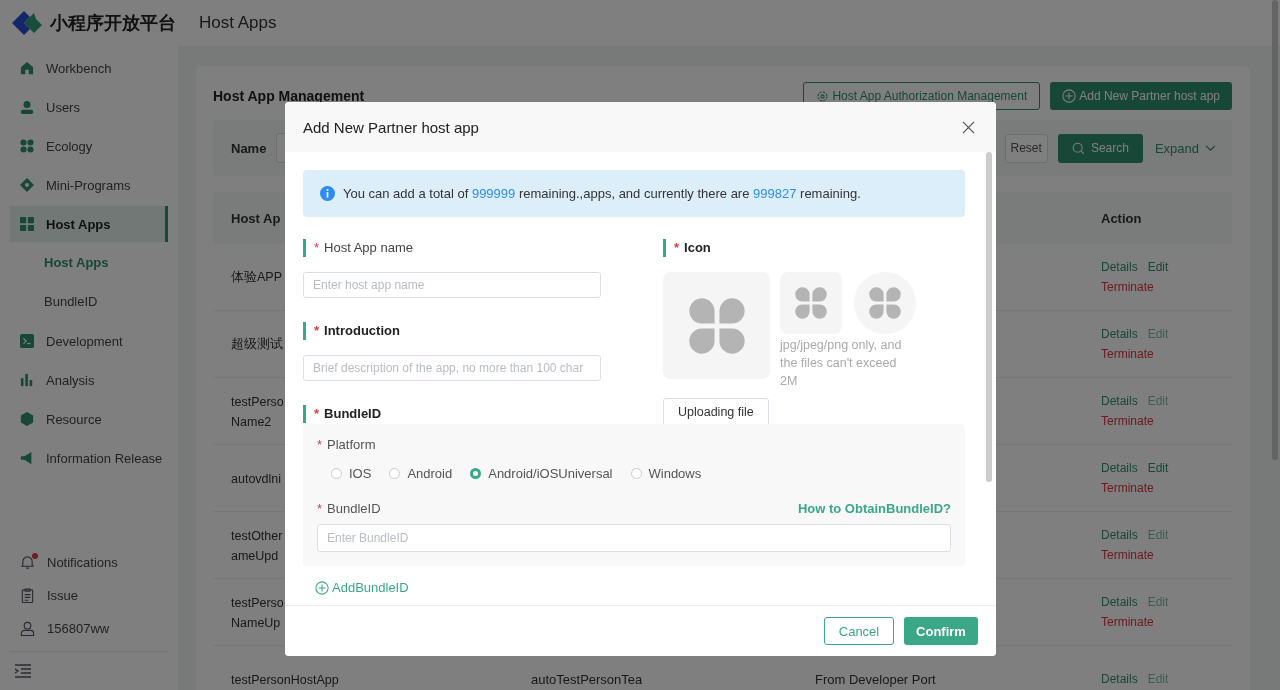 The image size is (1280, 690). Describe the element at coordinates (89, 562) in the screenshot. I see `sidebar-item: Notifications` at that location.